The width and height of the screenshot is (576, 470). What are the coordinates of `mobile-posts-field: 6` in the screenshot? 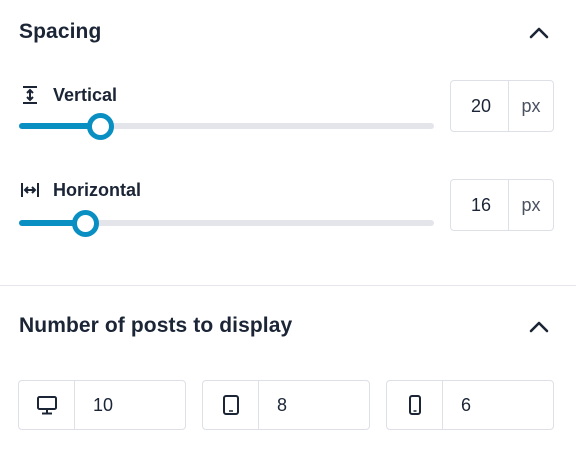 It's located at (470, 405).